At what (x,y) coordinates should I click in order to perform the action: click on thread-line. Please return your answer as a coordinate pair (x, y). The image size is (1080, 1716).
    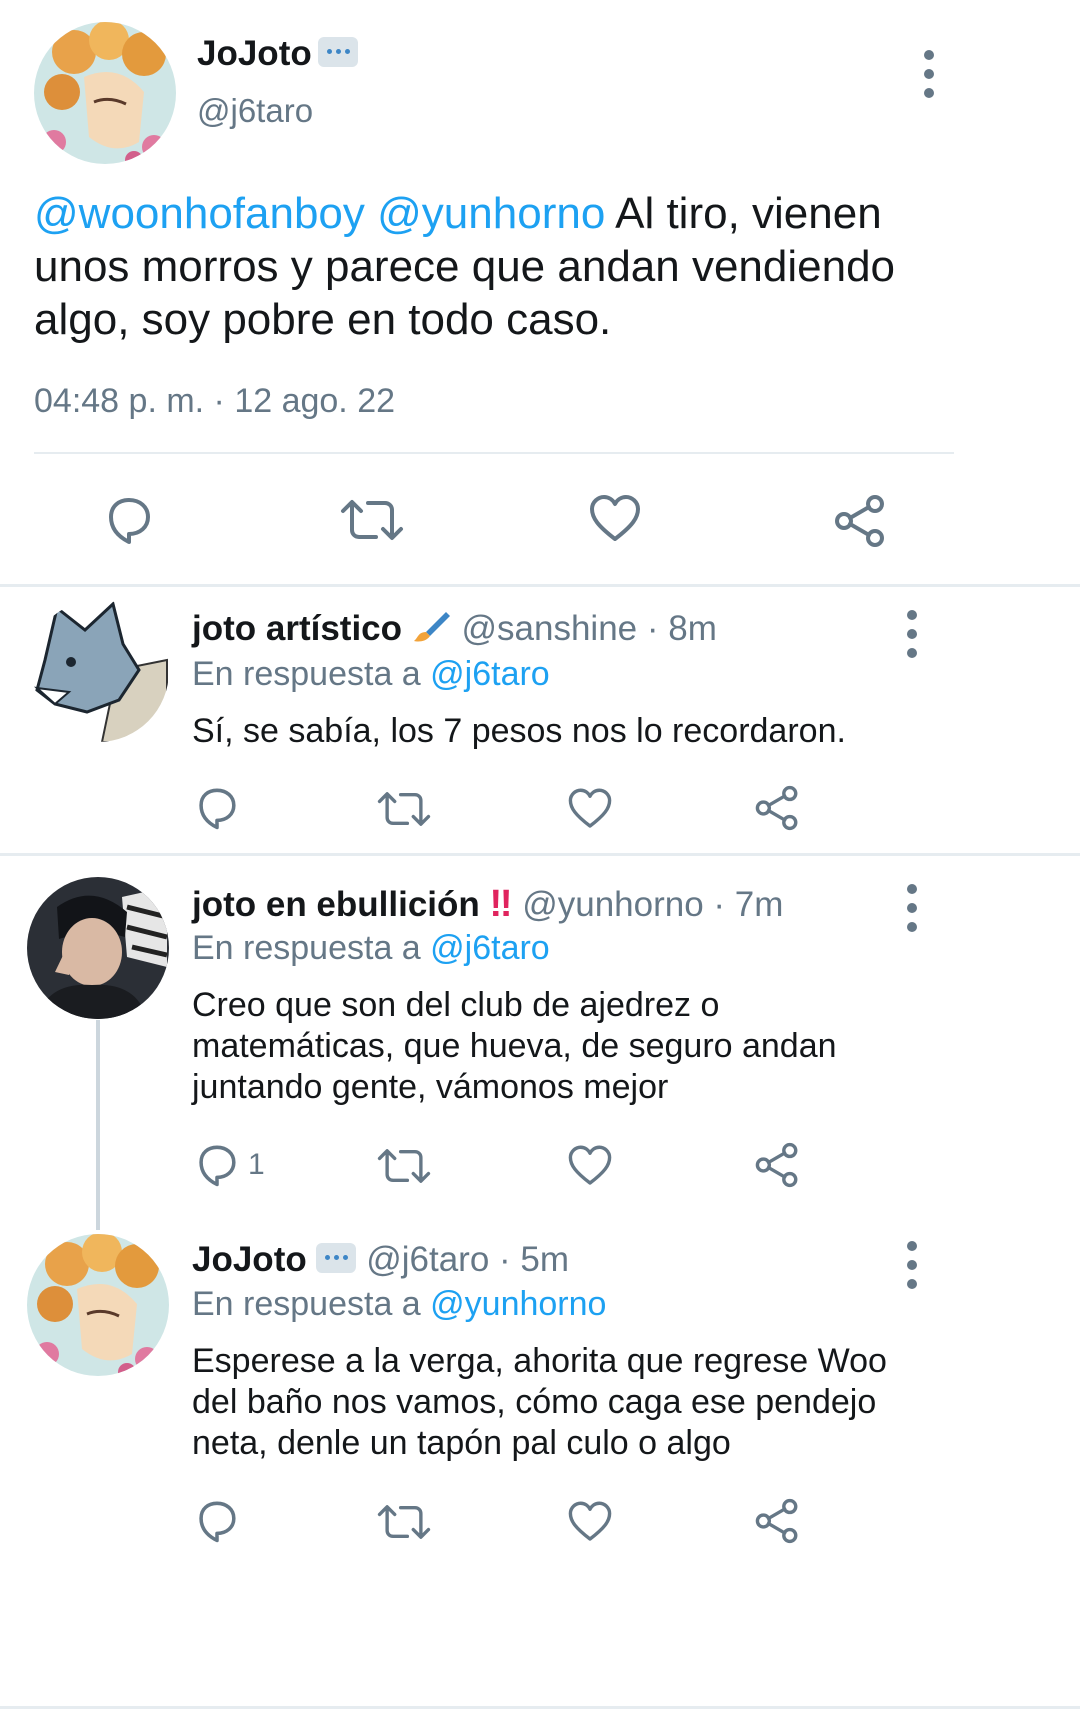
    Looking at the image, I should click on (98, 1125).